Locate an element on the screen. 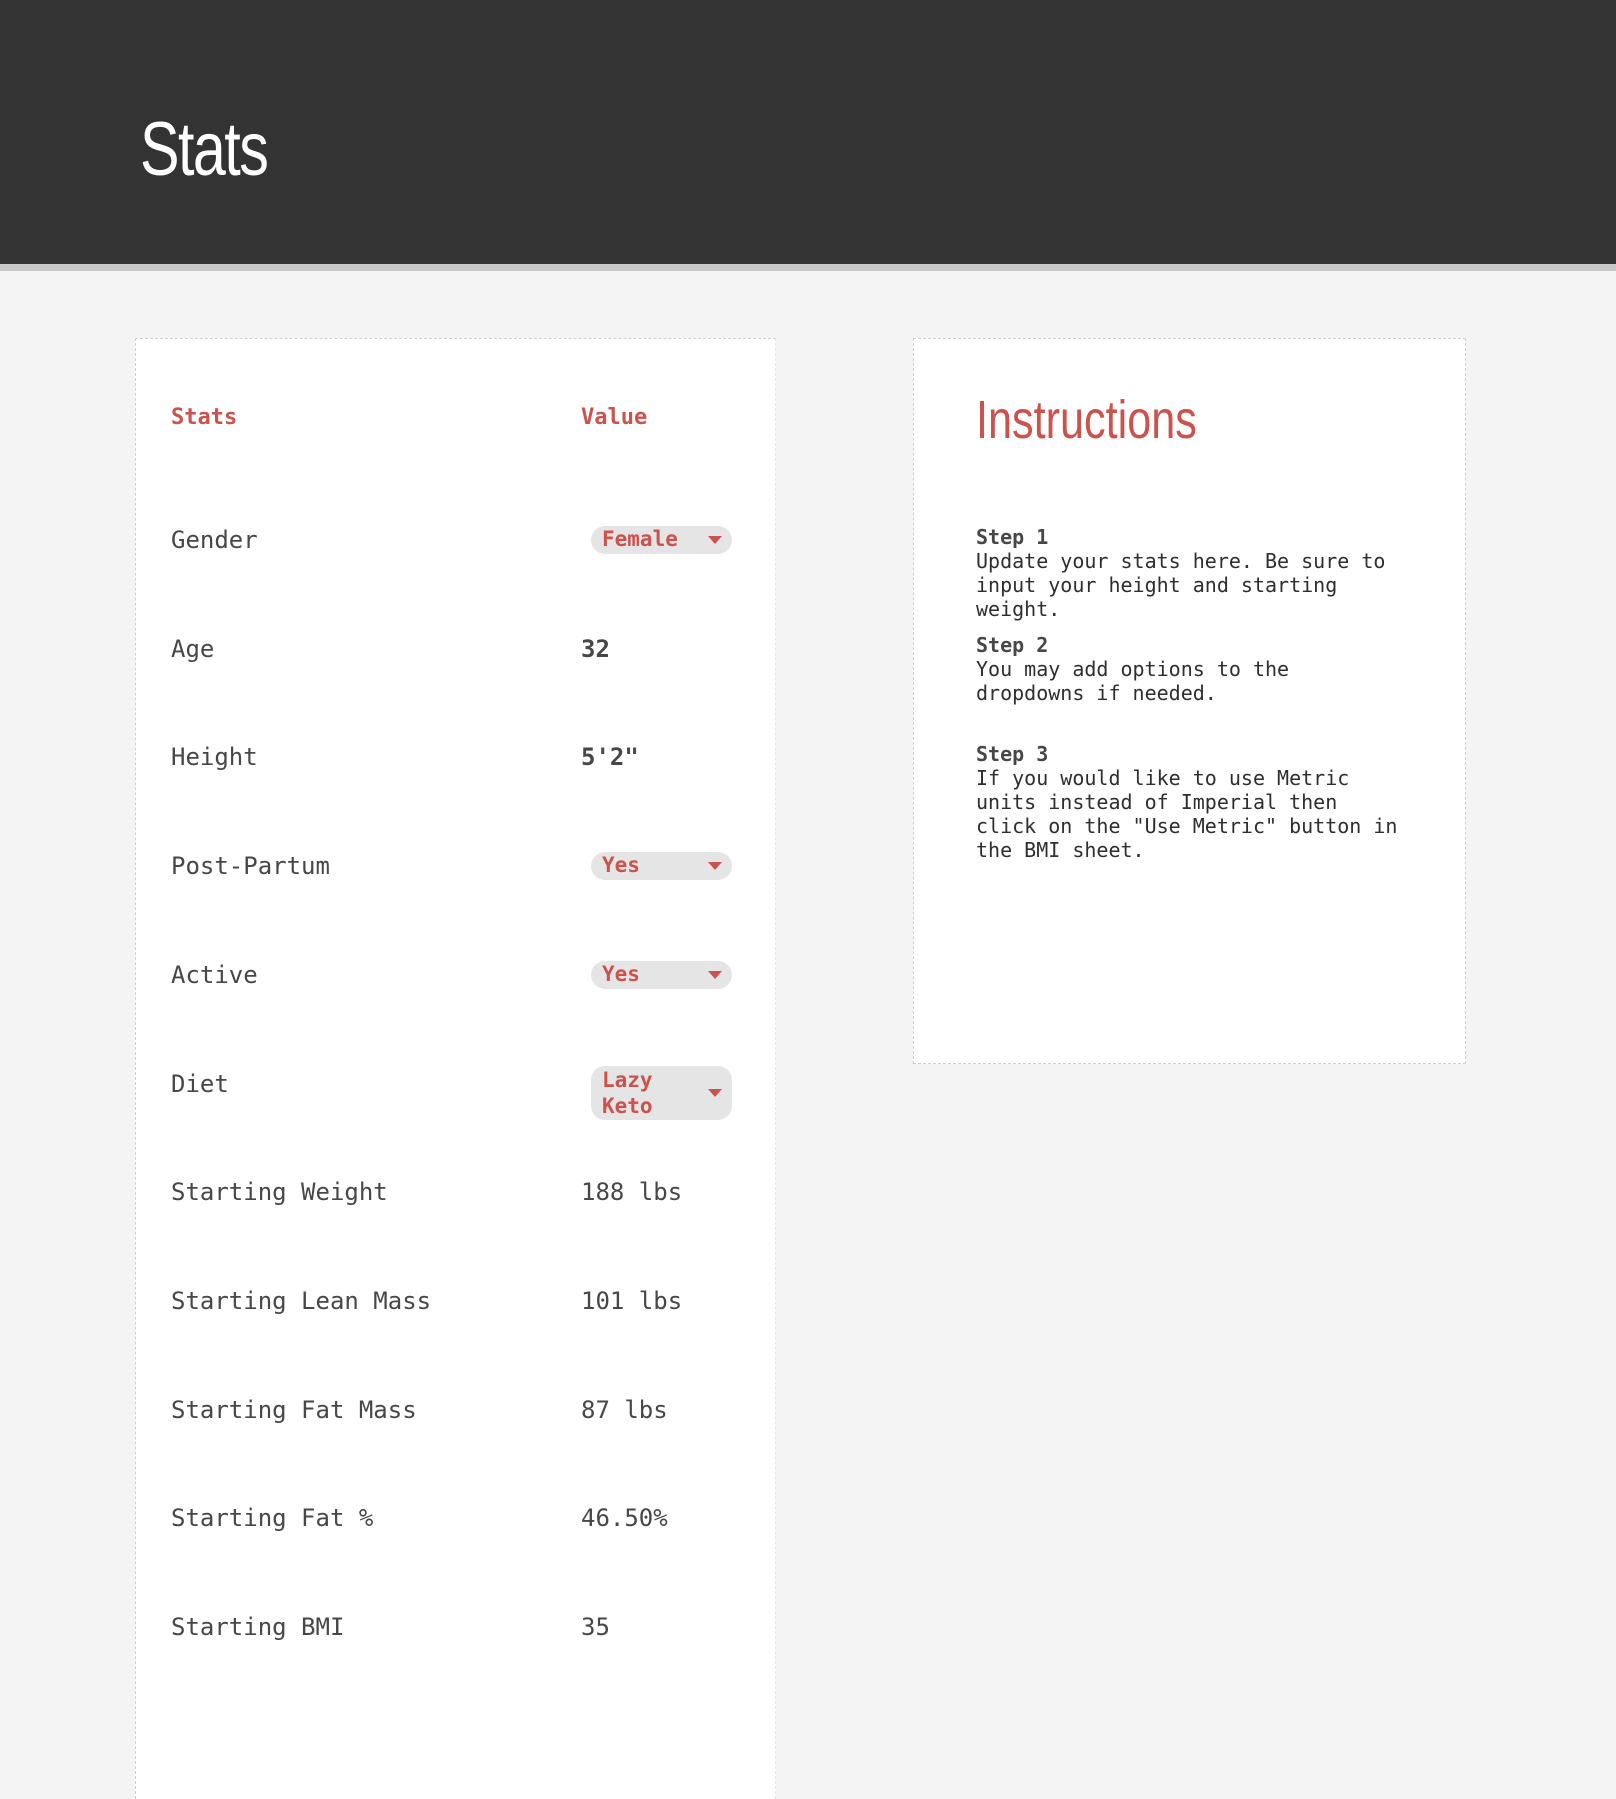 The width and height of the screenshot is (1616, 1799). stat-row-diet: Diet Lazy Keto is located at coordinates (455, 1087).